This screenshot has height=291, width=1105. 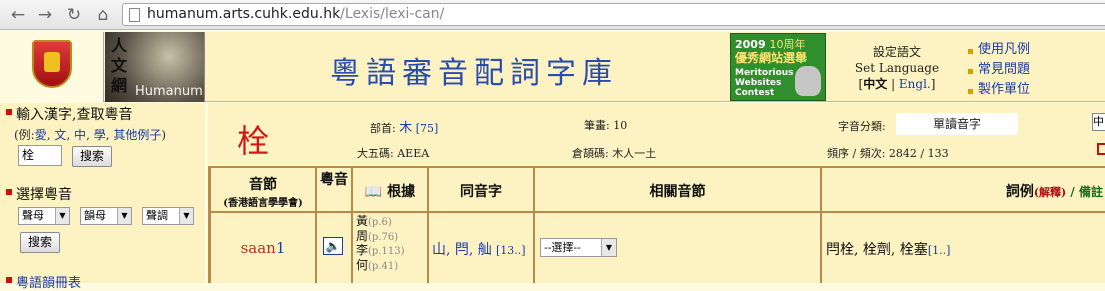 I want to click on tone-select: 聲調 ▼, so click(x=168, y=216).